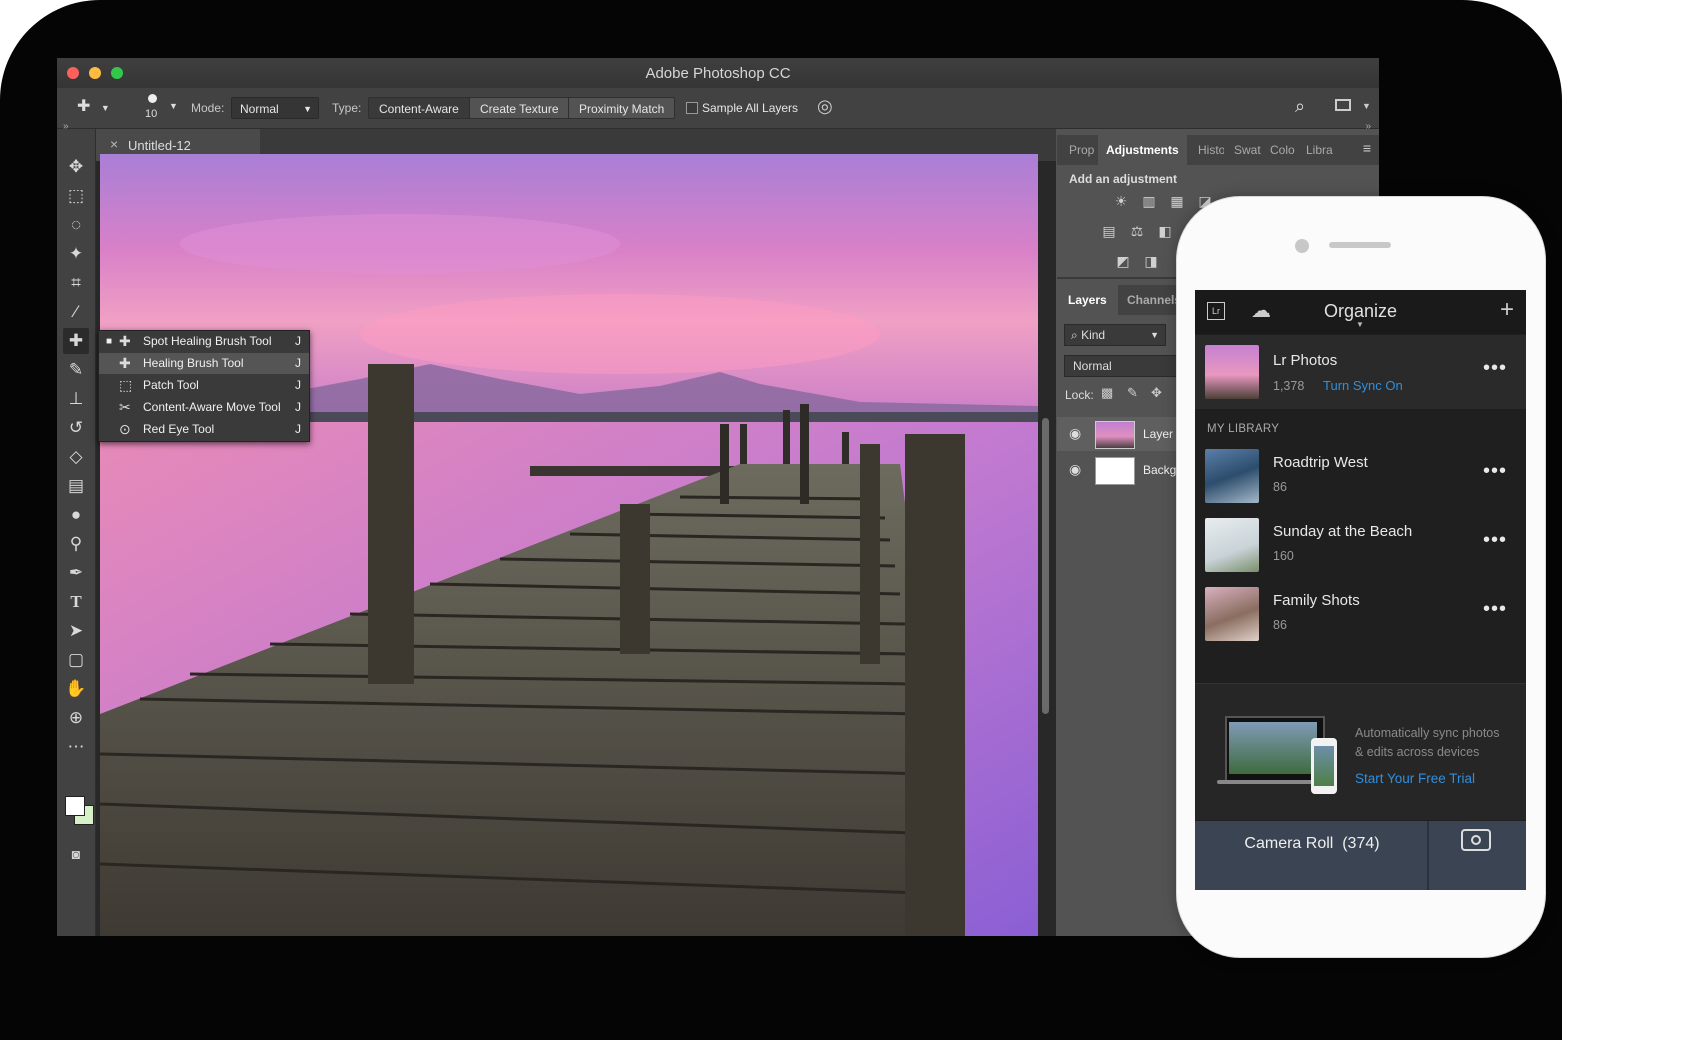  Describe the element at coordinates (1360, 614) in the screenshot. I see `album-row: Family Shots 86 •••` at that location.